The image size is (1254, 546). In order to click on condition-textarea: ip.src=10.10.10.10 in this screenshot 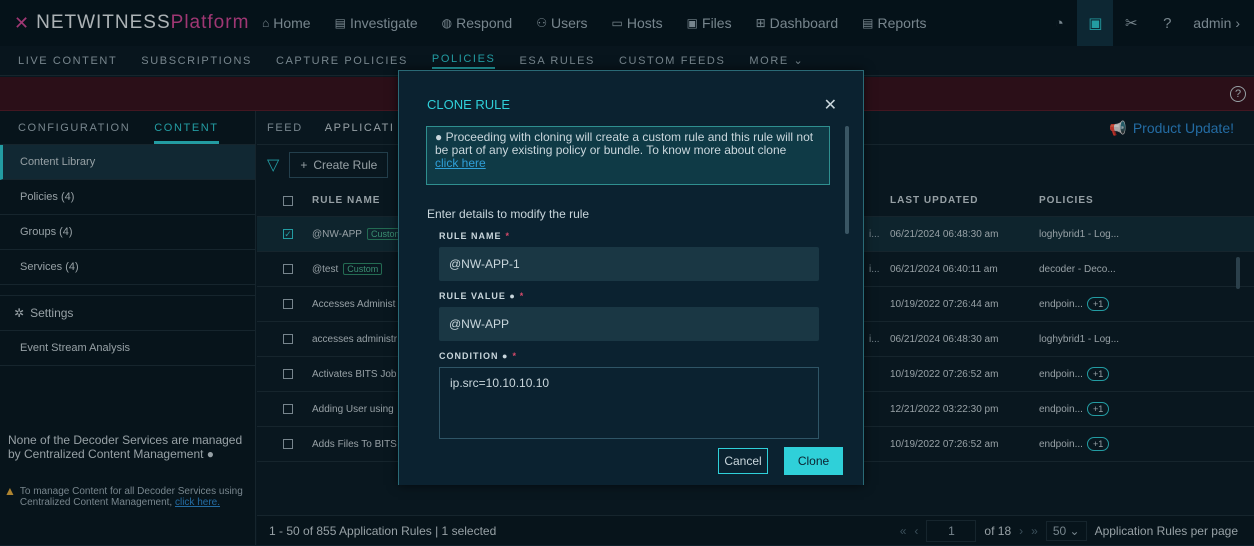, I will do `click(629, 403)`.